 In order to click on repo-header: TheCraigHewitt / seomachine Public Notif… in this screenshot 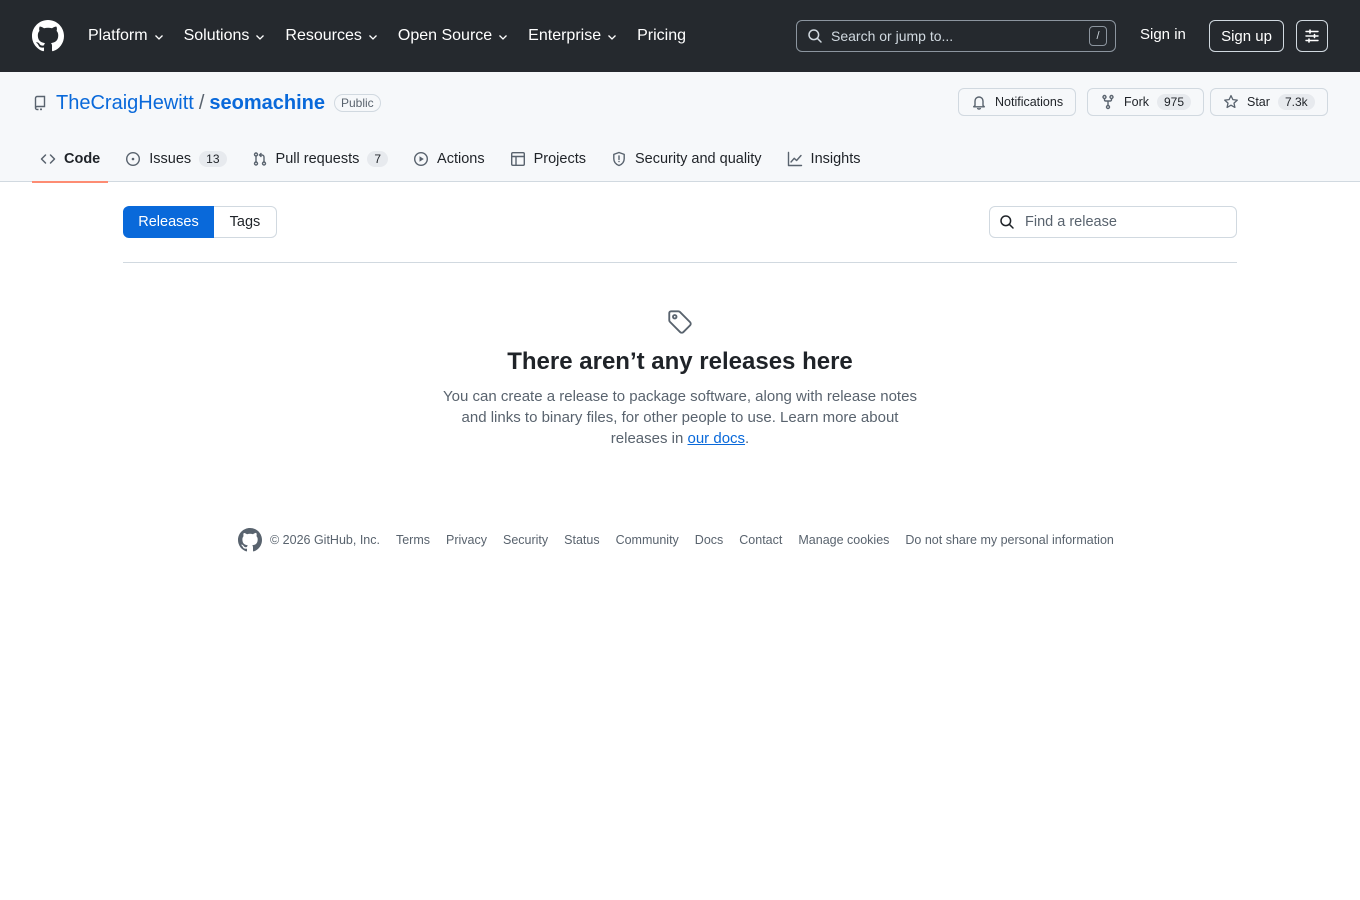, I will do `click(680, 127)`.